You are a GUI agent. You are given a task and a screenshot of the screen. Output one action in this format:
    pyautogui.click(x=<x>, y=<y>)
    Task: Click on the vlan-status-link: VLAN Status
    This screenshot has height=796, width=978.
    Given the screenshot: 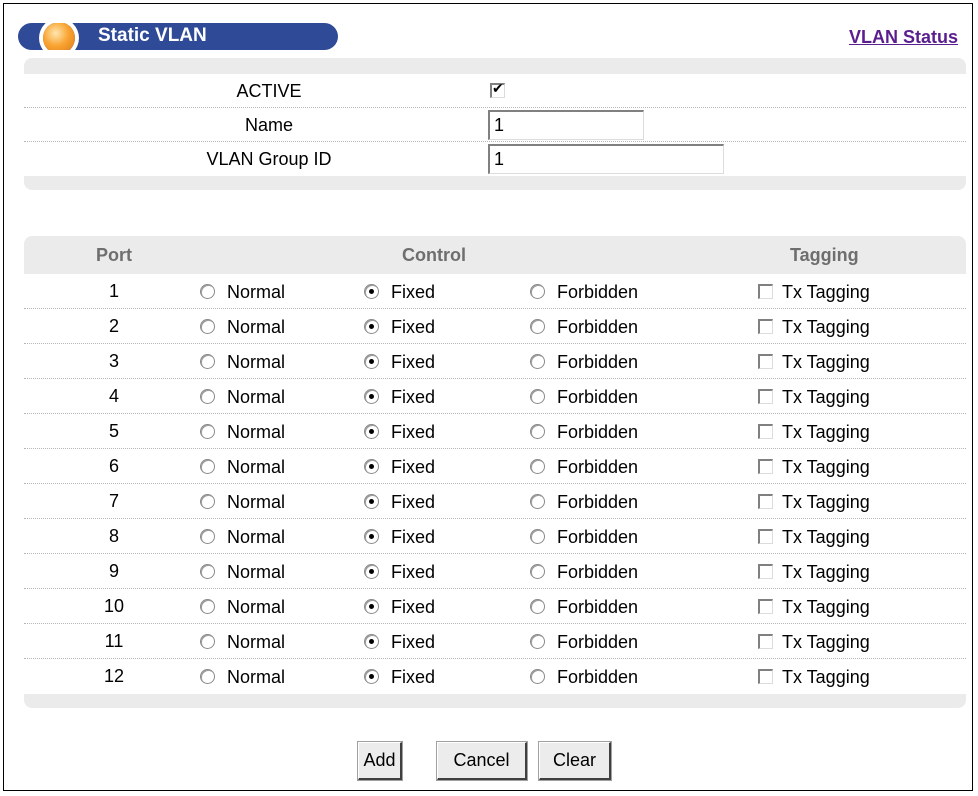 What is the action you would take?
    pyautogui.click(x=903, y=37)
    